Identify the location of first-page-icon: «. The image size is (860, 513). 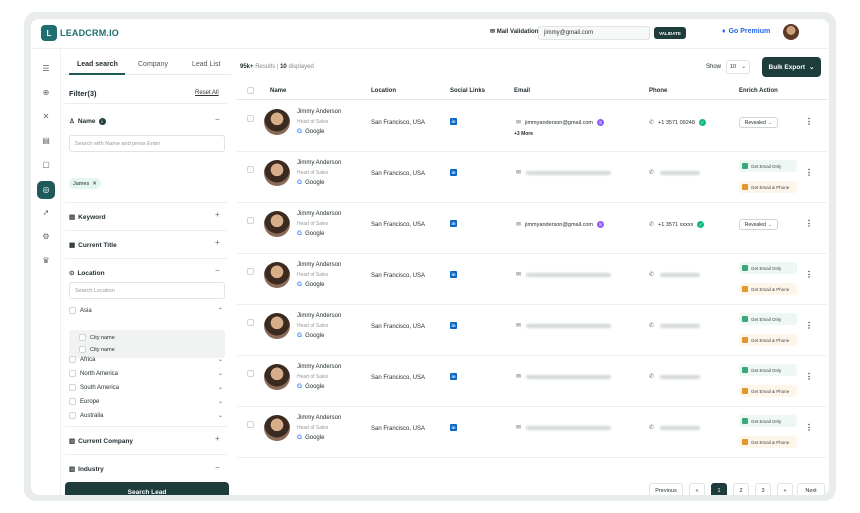
(697, 489).